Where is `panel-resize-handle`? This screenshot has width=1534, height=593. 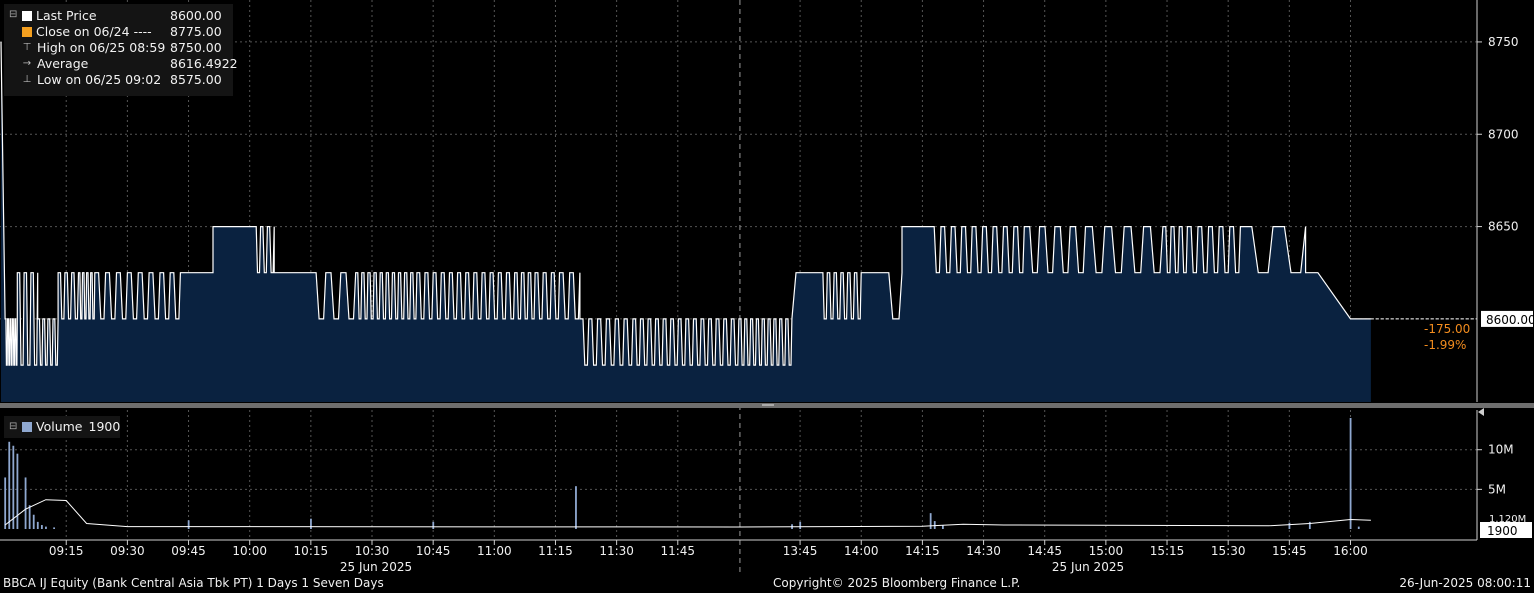 panel-resize-handle is located at coordinates (768, 405).